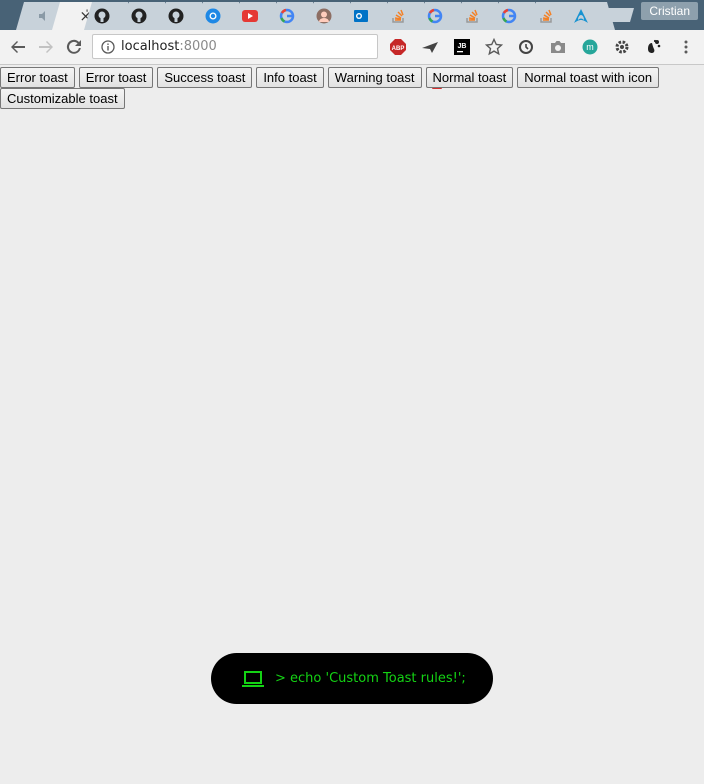 The width and height of the screenshot is (704, 784). Describe the element at coordinates (116, 77) in the screenshot. I see `error-toast-button-2: Error toast` at that location.